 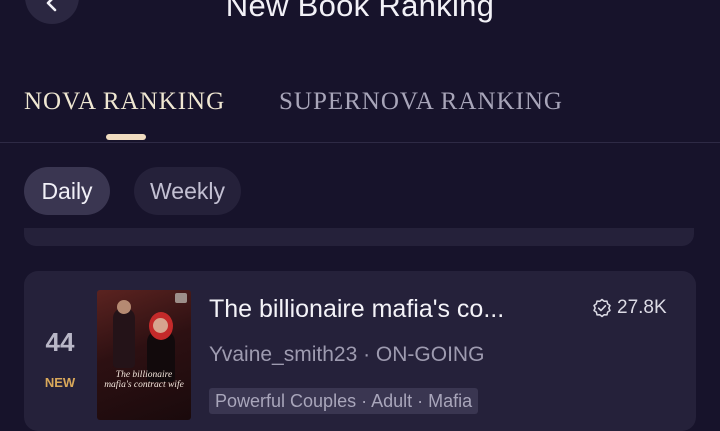 I want to click on author-status: Yvaine_smith23 · ON-GOING, so click(x=347, y=354).